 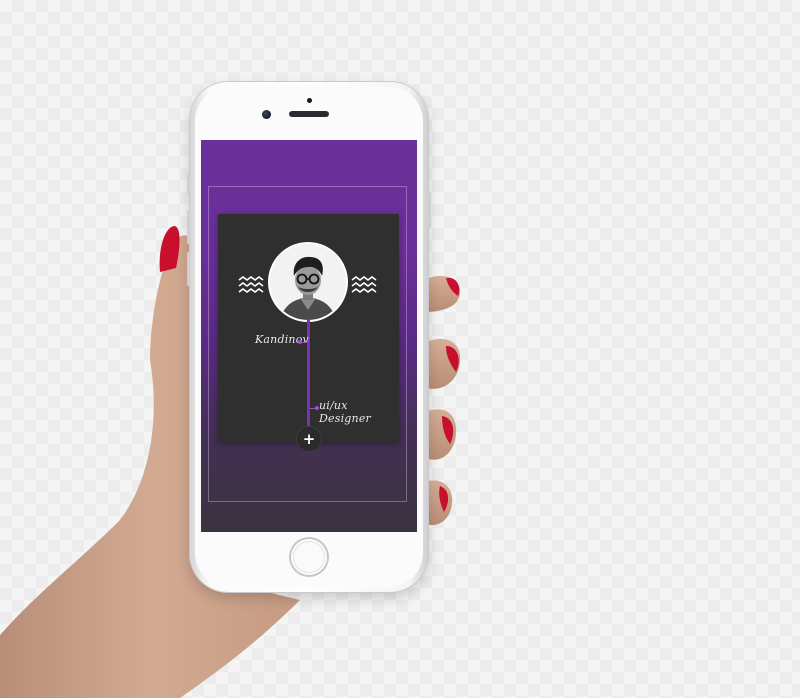 I want to click on home-button, so click(x=309, y=557).